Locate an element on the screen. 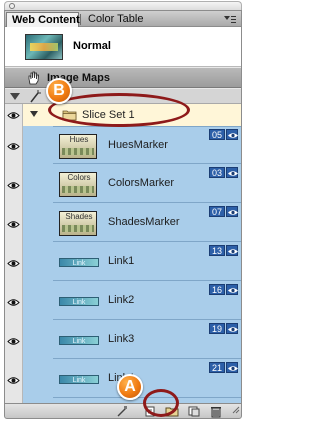  slice-number-badge: 07 is located at coordinates (216, 211).